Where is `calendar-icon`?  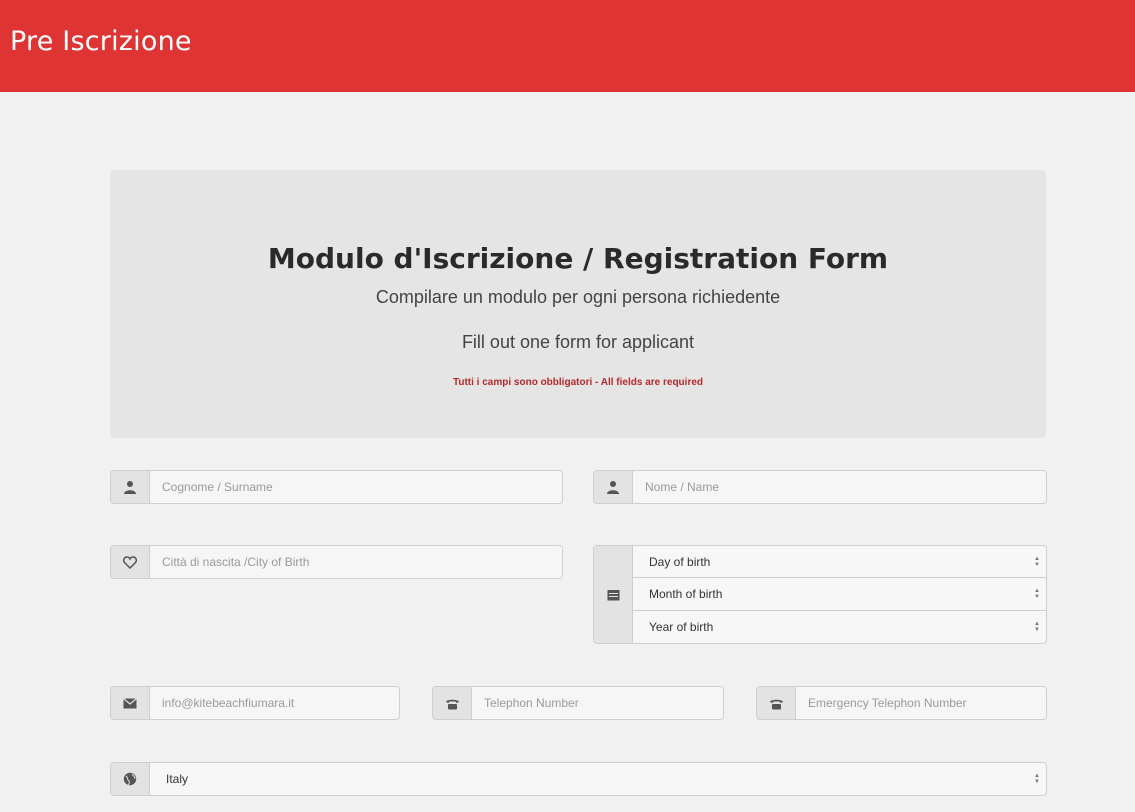 calendar-icon is located at coordinates (613, 594).